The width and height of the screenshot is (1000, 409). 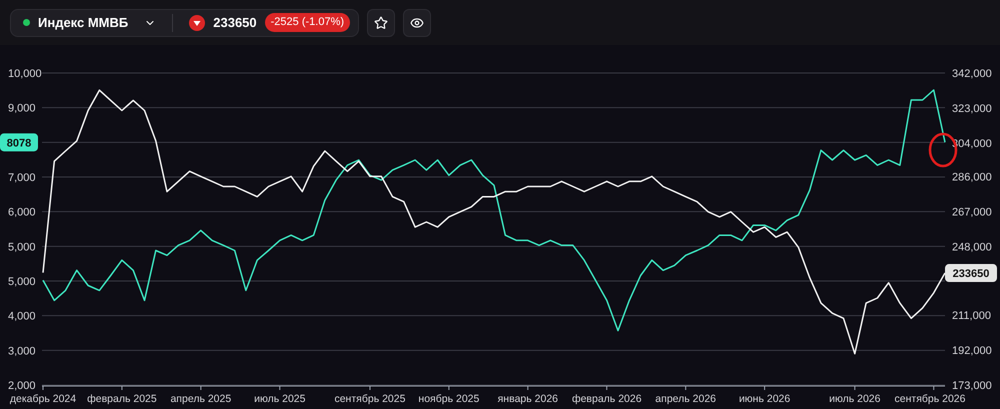 What do you see at coordinates (971, 316) in the screenshot?
I see `axis-label: 211,000` at bounding box center [971, 316].